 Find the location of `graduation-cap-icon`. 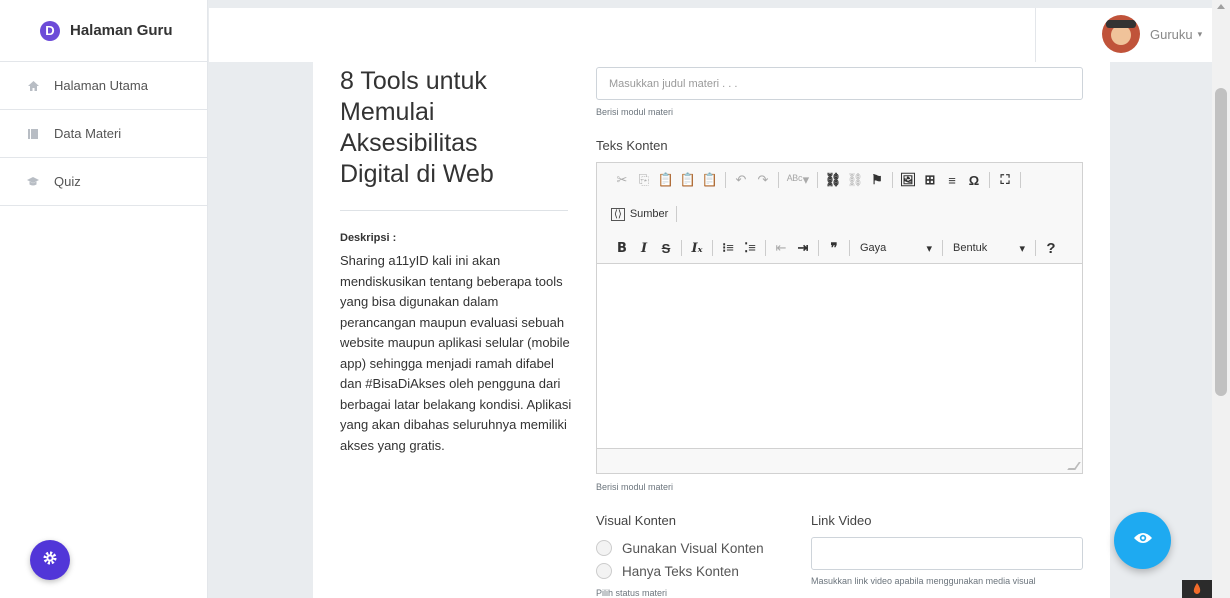

graduation-cap-icon is located at coordinates (33, 182).